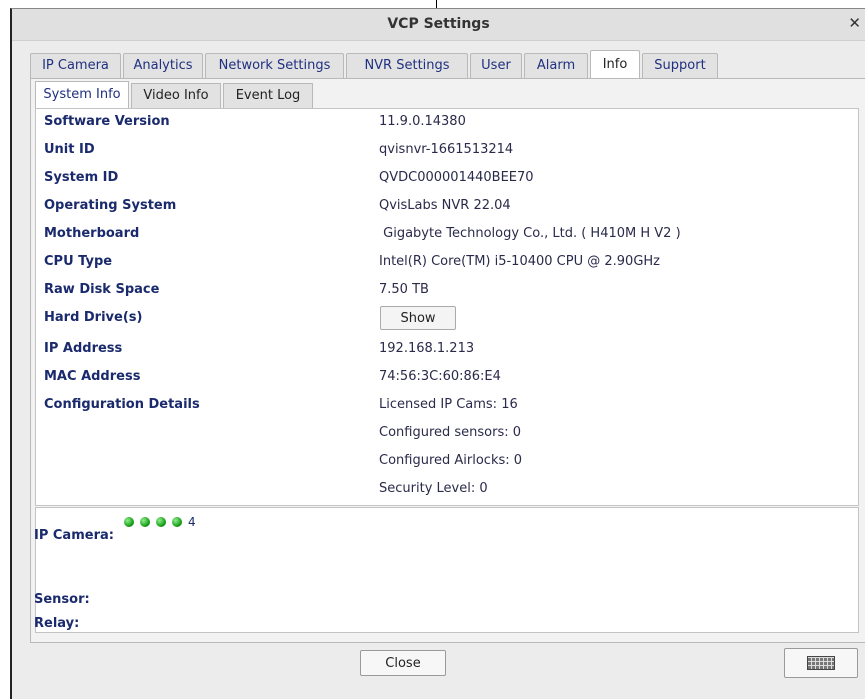 This screenshot has width=865, height=699. What do you see at coordinates (456, 177) in the screenshot?
I see `info-value: QVDC000001440BEE70` at bounding box center [456, 177].